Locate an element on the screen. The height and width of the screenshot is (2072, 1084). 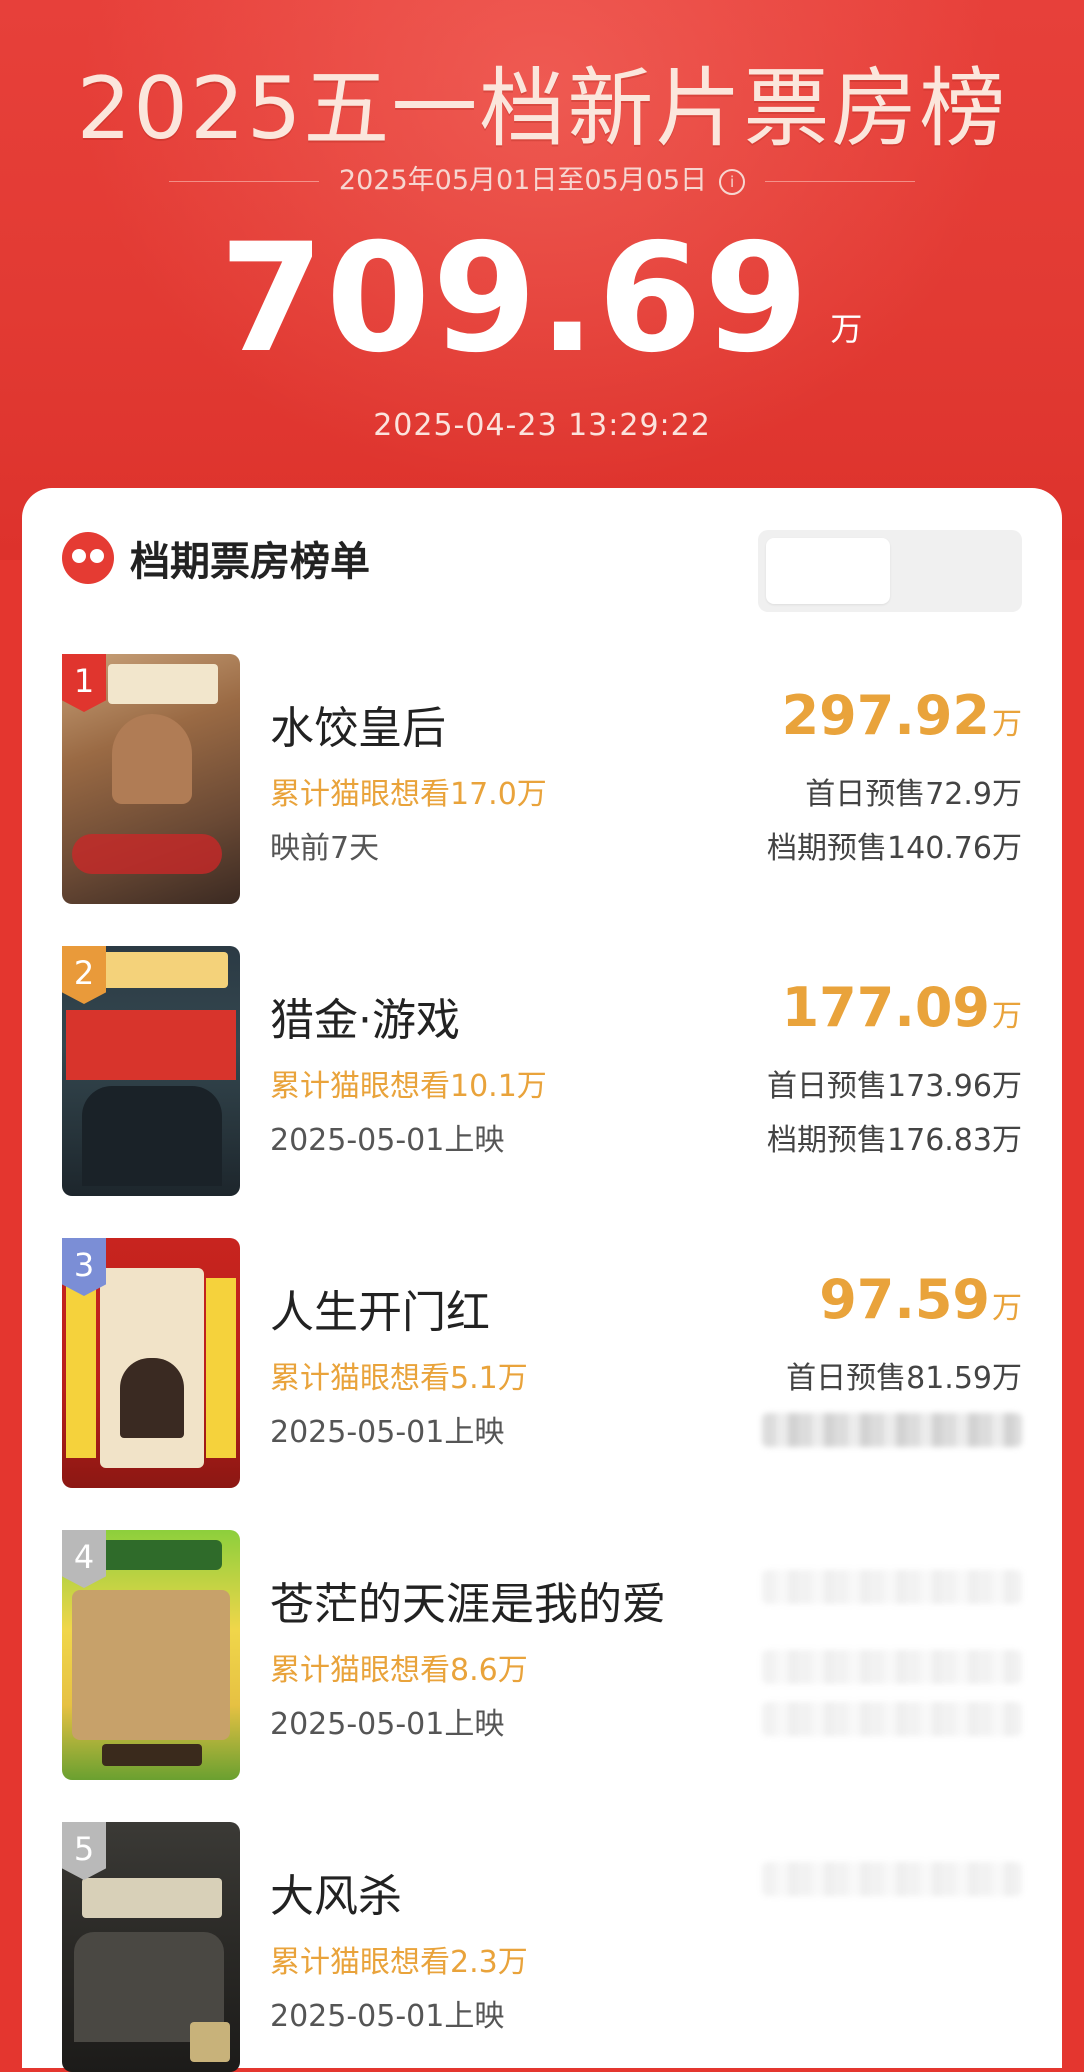
rank-badge: 5 is located at coordinates (84, 1851).